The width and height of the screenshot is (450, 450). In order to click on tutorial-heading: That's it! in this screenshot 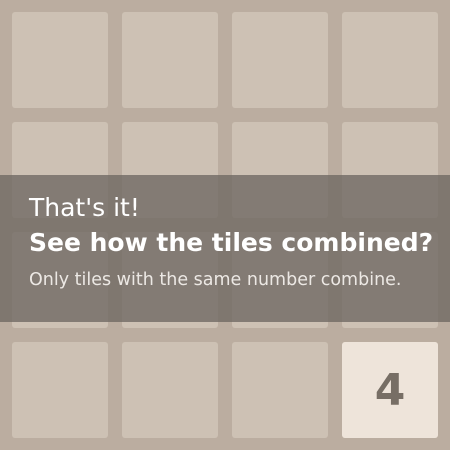, I will do `click(84, 207)`.